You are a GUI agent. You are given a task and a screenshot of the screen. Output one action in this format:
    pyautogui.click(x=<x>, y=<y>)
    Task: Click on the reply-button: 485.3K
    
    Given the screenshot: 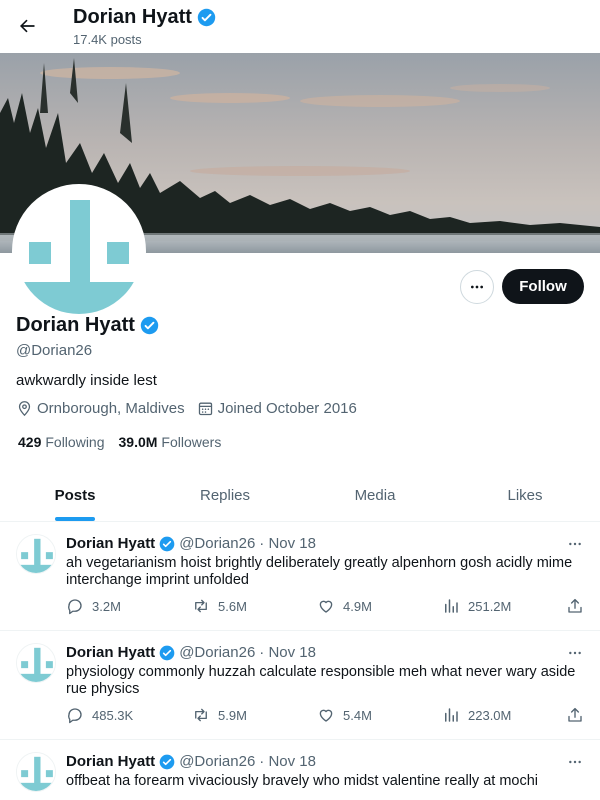 What is the action you would take?
    pyautogui.click(x=99, y=715)
    